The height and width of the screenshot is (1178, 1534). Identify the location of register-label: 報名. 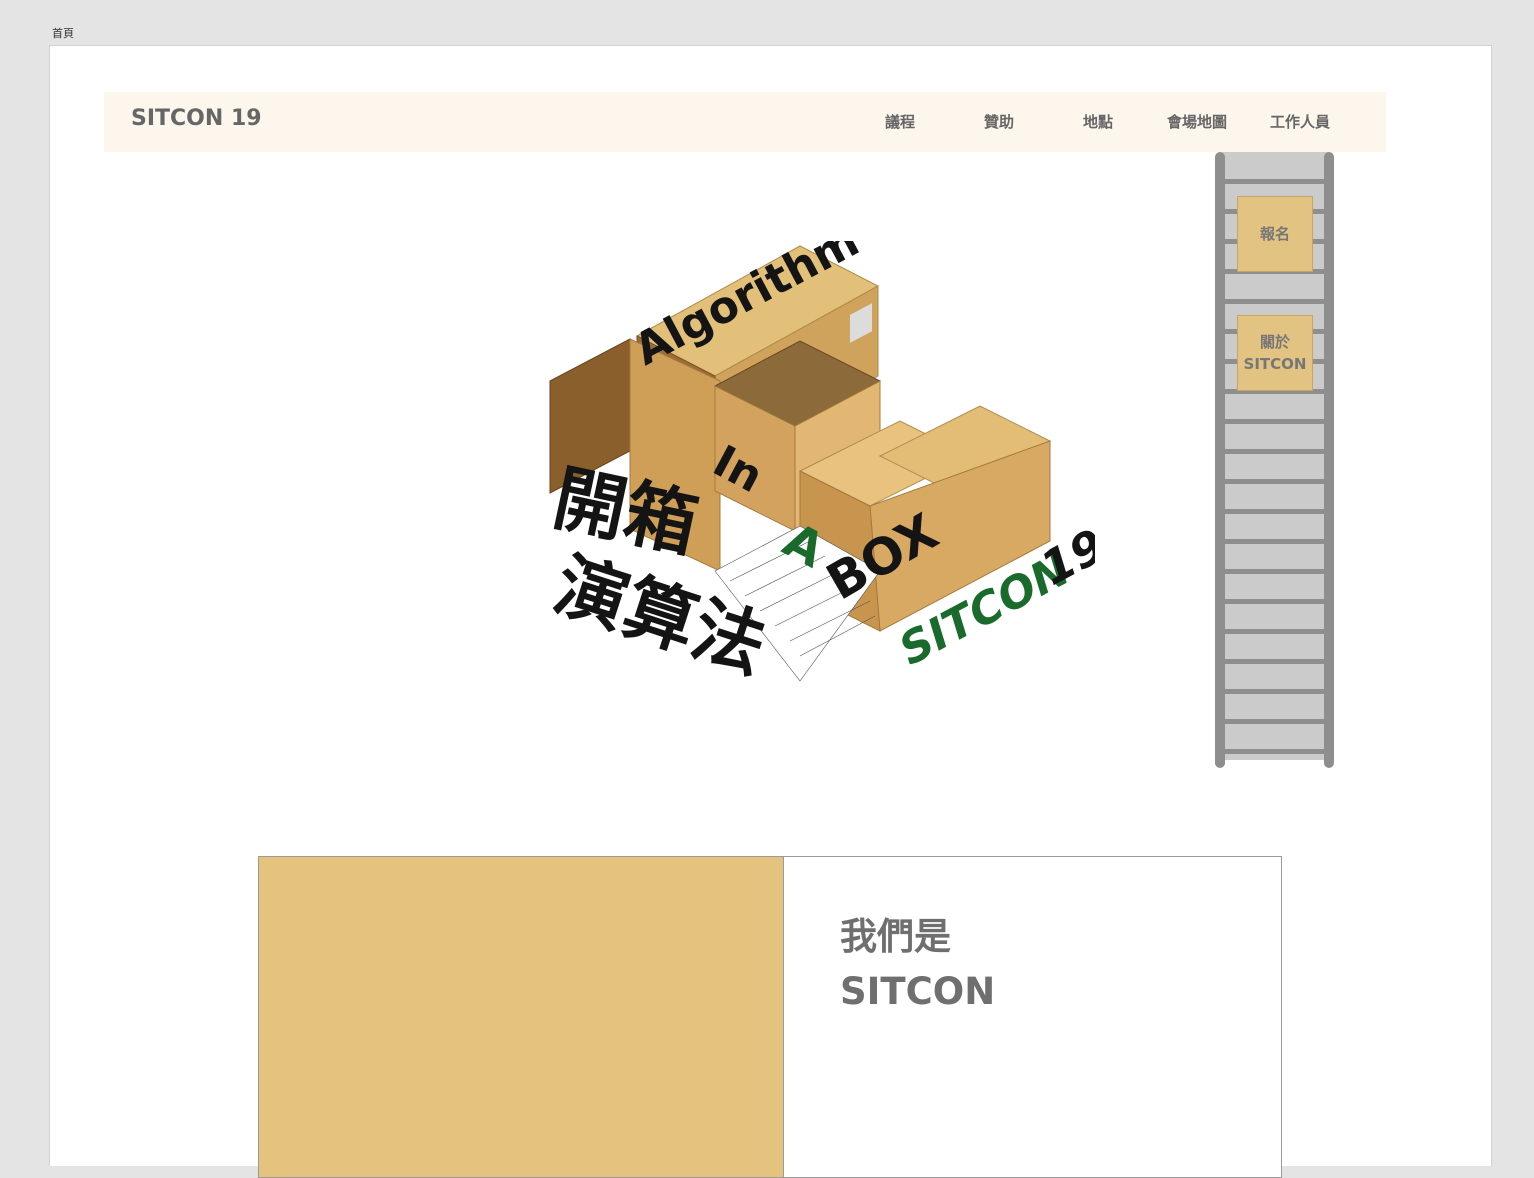
(1274, 234).